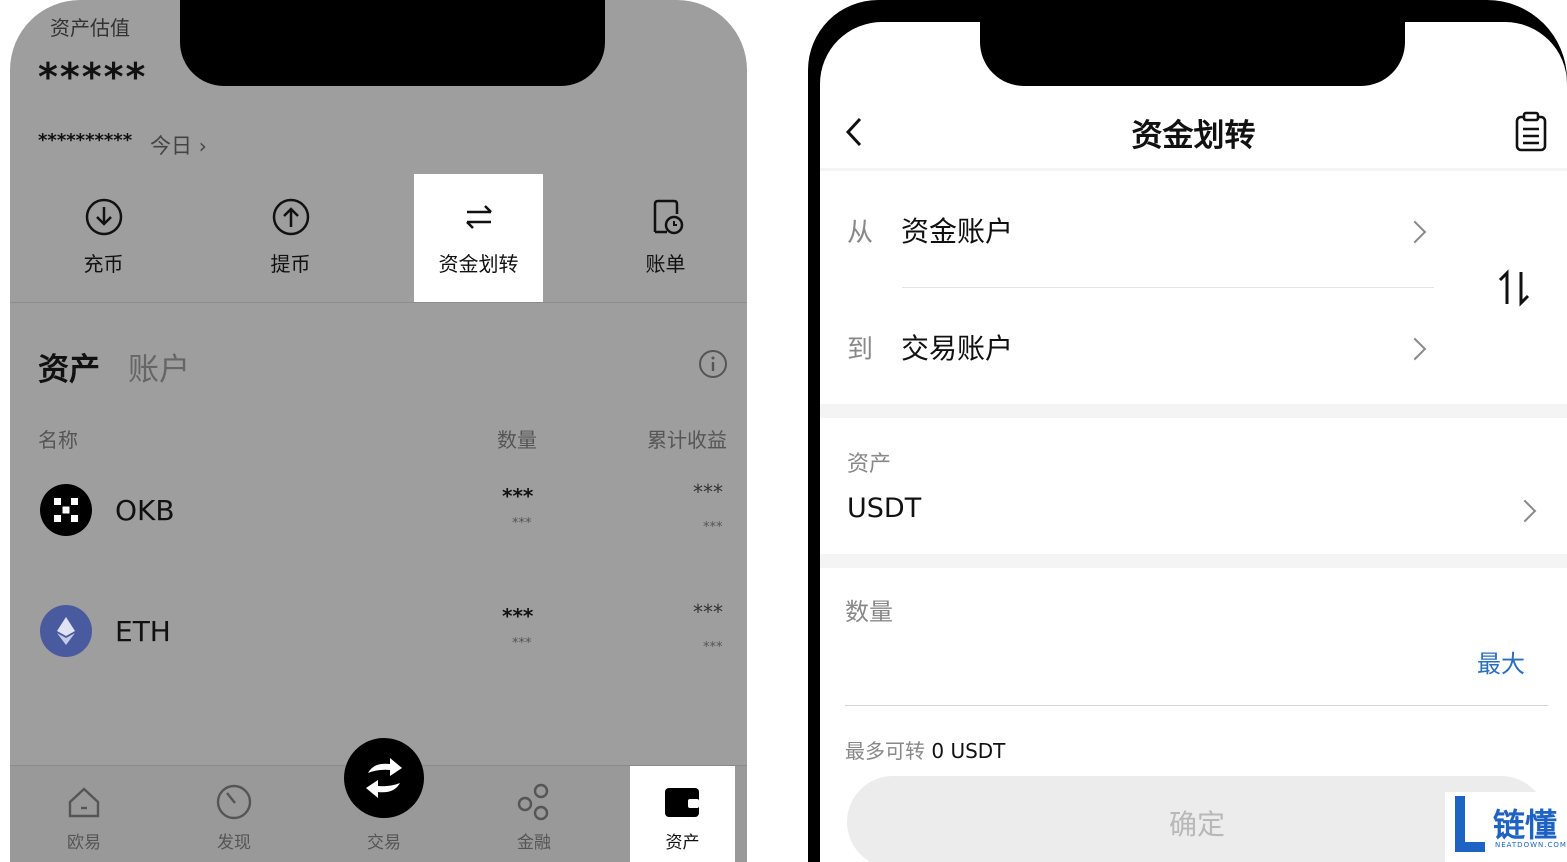 The image size is (1567, 862). Describe the element at coordinates (85, 140) in the screenshot. I see `masked-sub-balance: **********` at that location.